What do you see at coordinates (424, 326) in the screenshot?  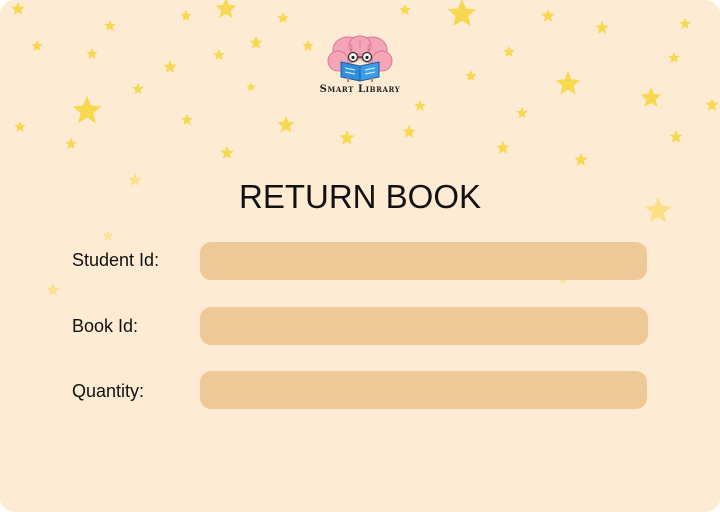 I see `book-id-input` at bounding box center [424, 326].